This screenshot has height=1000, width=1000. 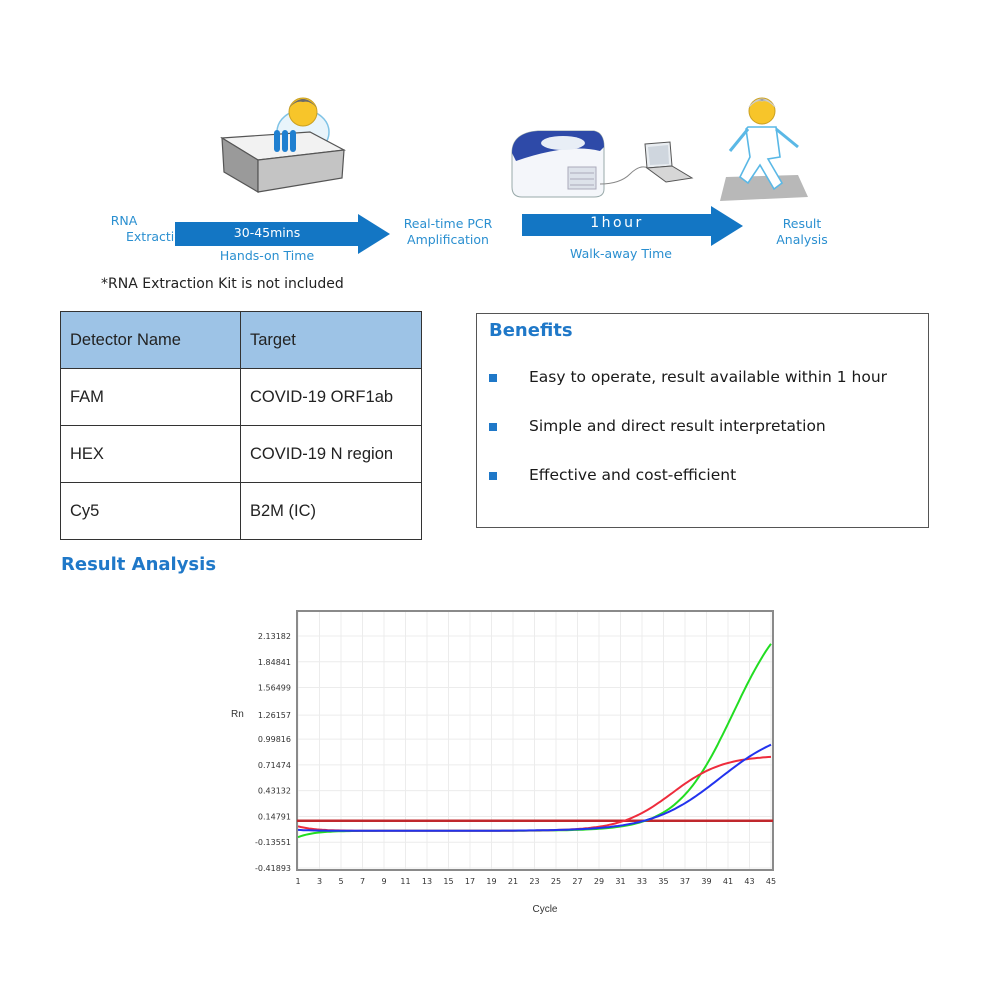 I want to click on x-tick-label: 3, so click(x=319, y=881).